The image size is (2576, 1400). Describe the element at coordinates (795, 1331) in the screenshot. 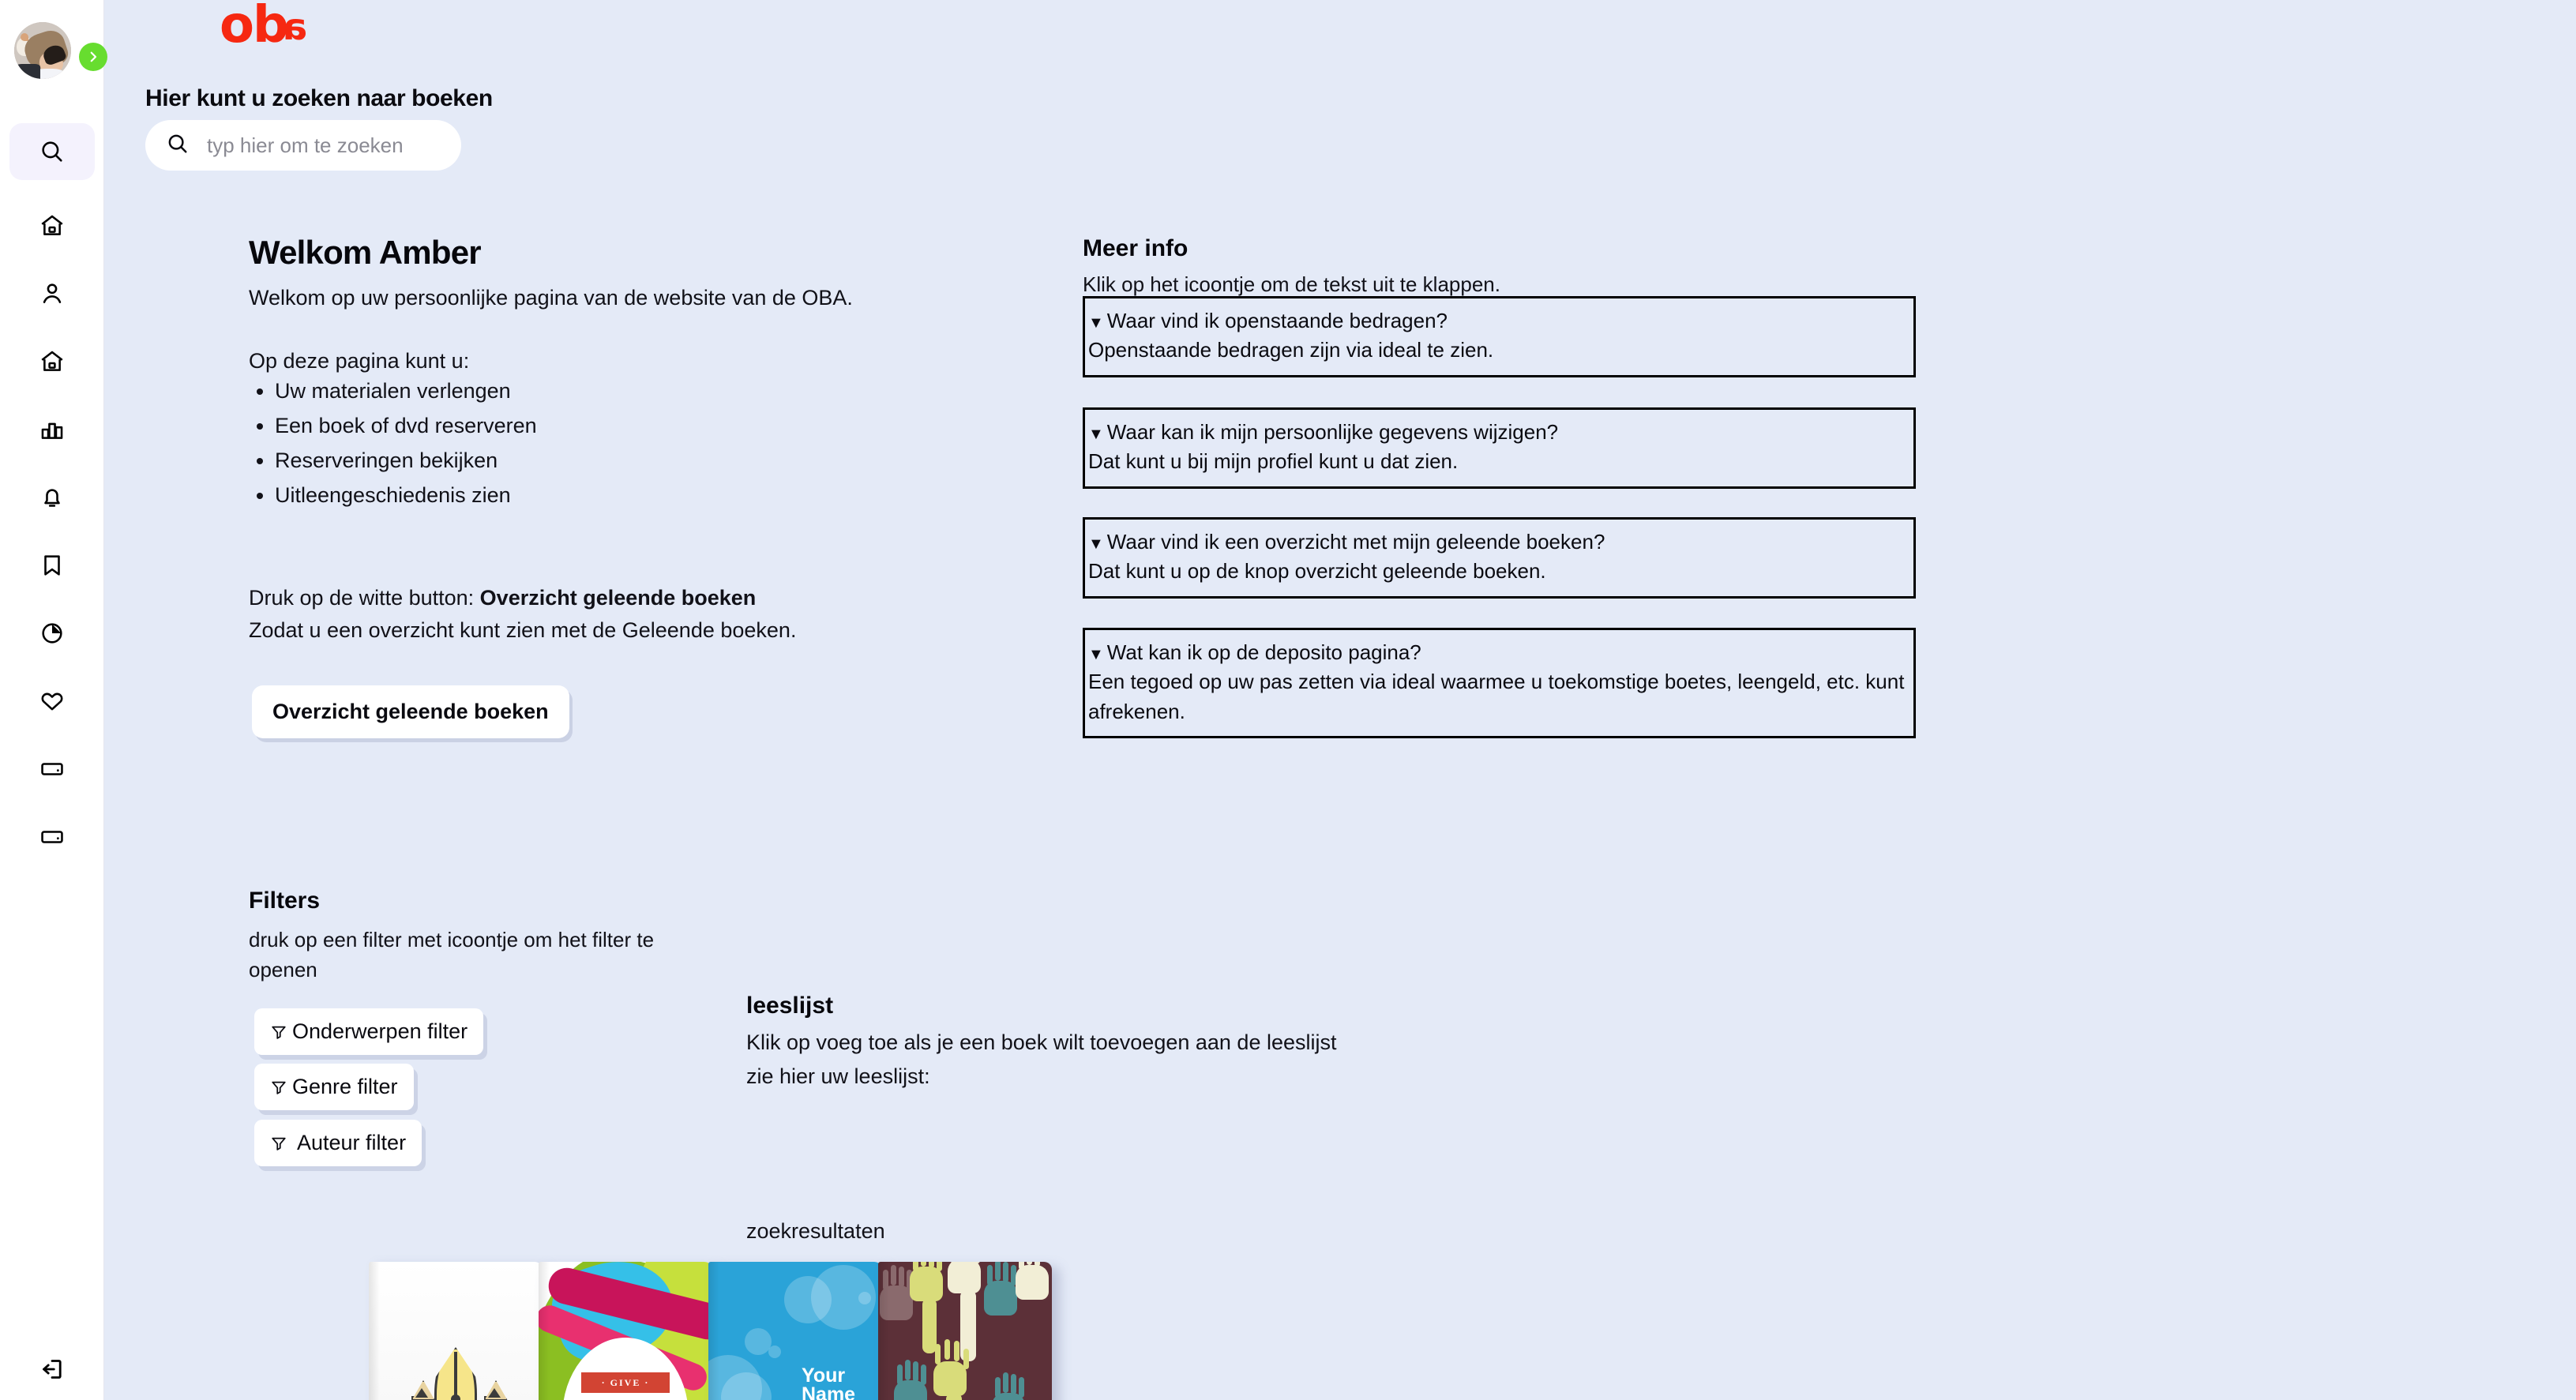

I see `book-cover-your-name: Your Name` at that location.